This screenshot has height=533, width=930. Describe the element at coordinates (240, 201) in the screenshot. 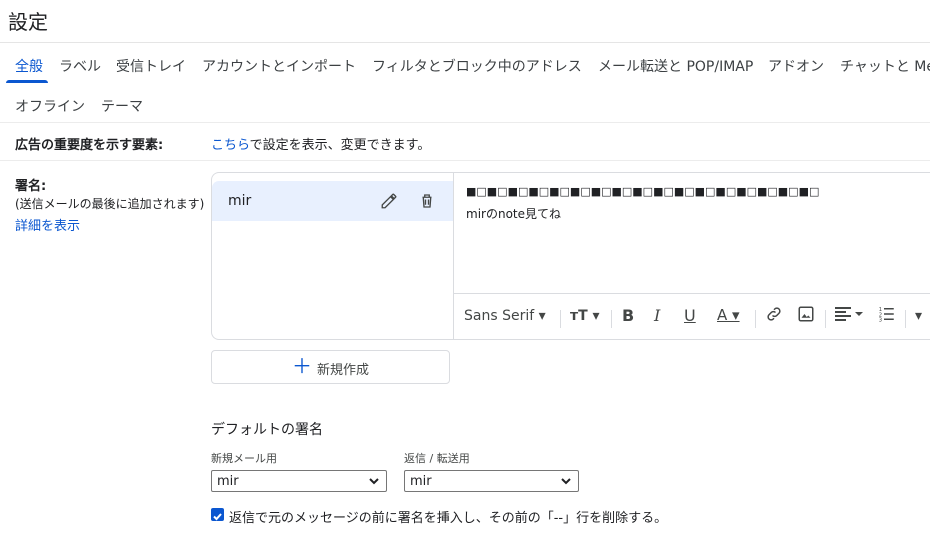

I see `signature-name: mir` at that location.